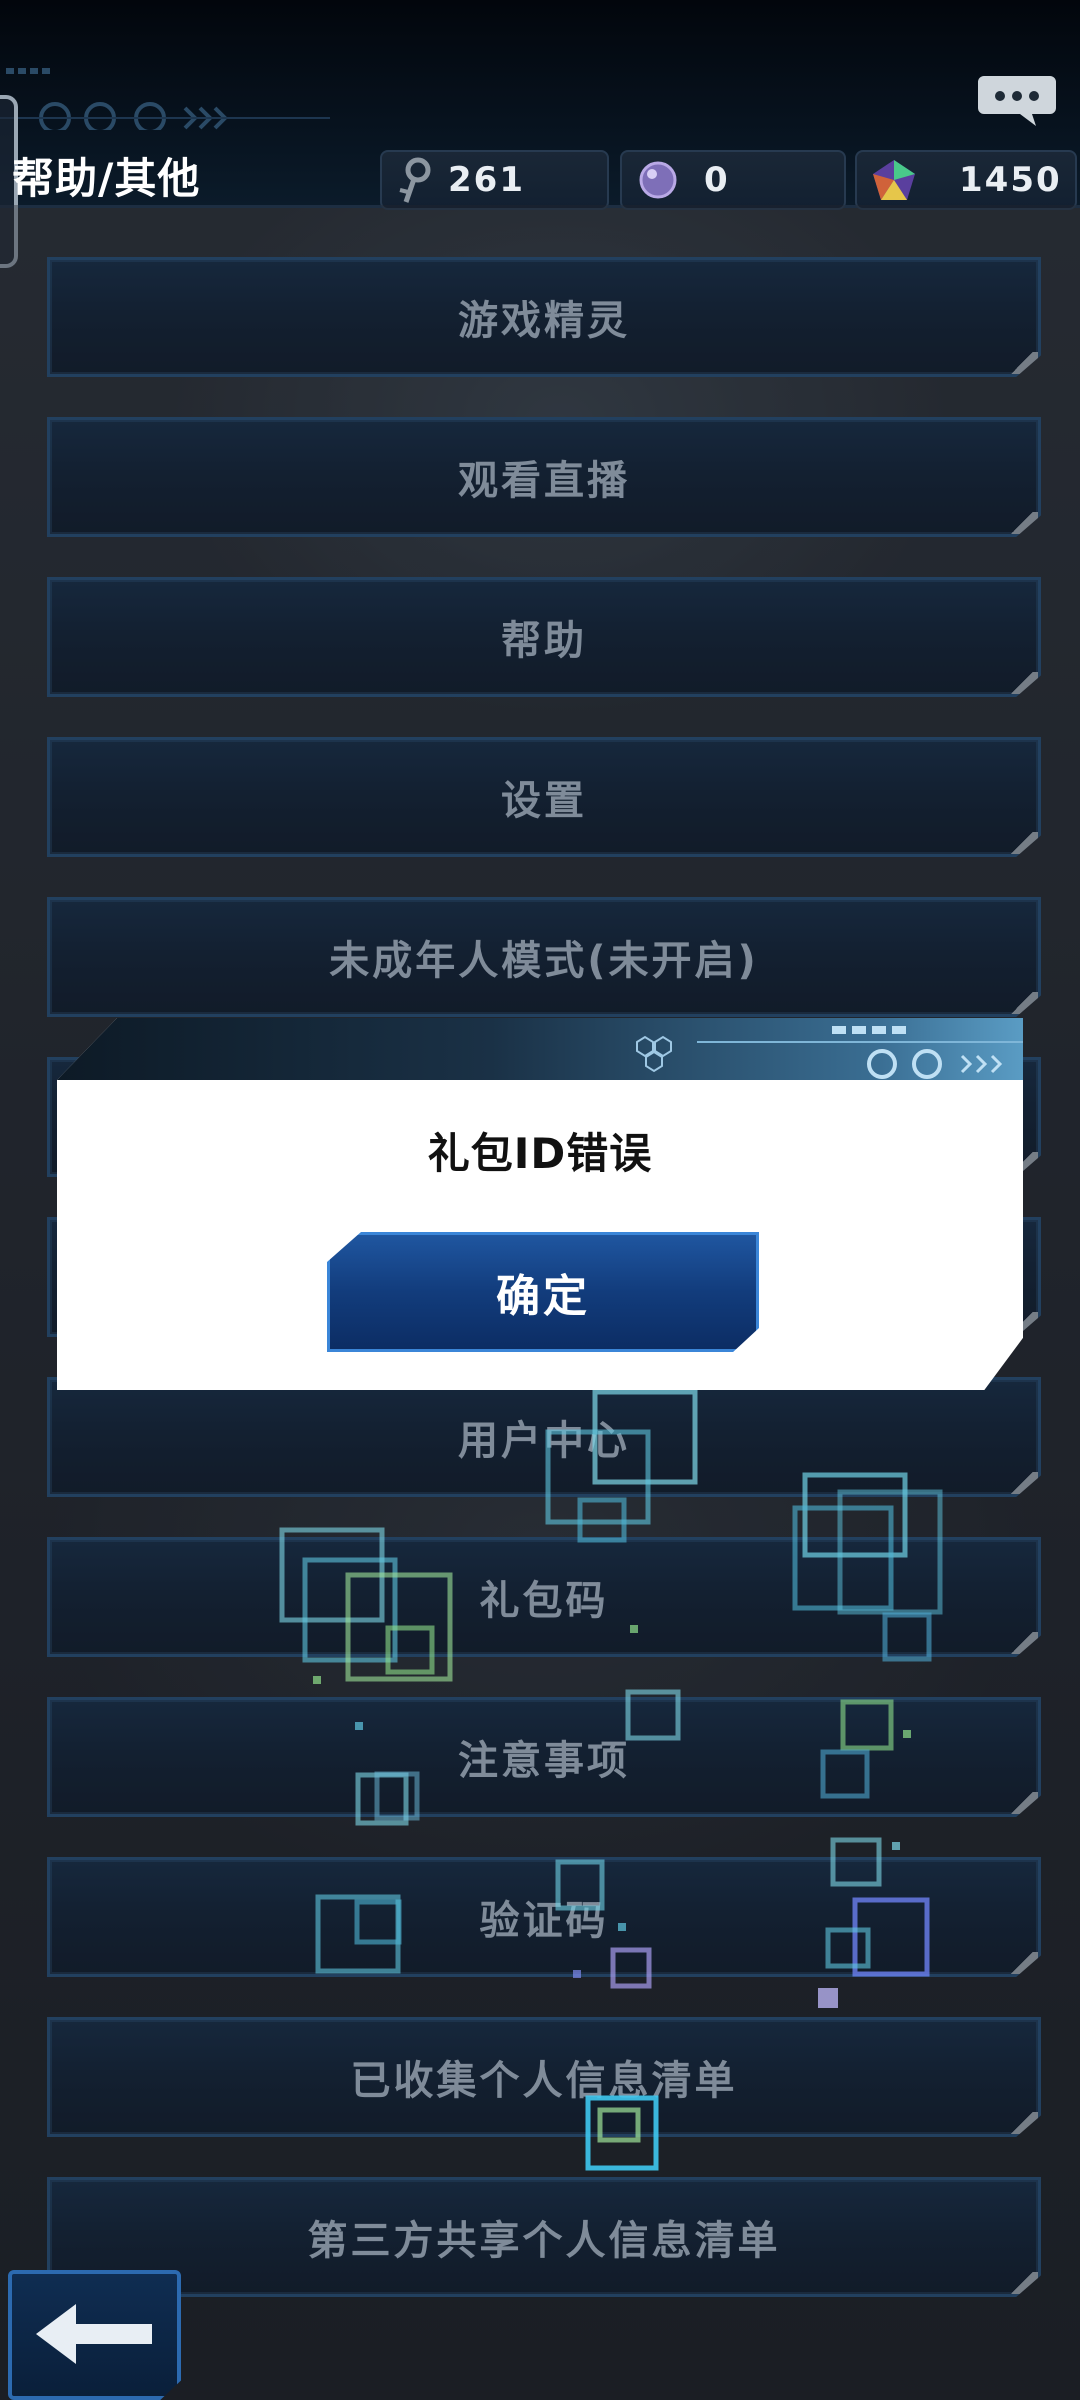 Image resolution: width=1080 pixels, height=2400 pixels. I want to click on arrow-left-icon, so click(94, 2334).